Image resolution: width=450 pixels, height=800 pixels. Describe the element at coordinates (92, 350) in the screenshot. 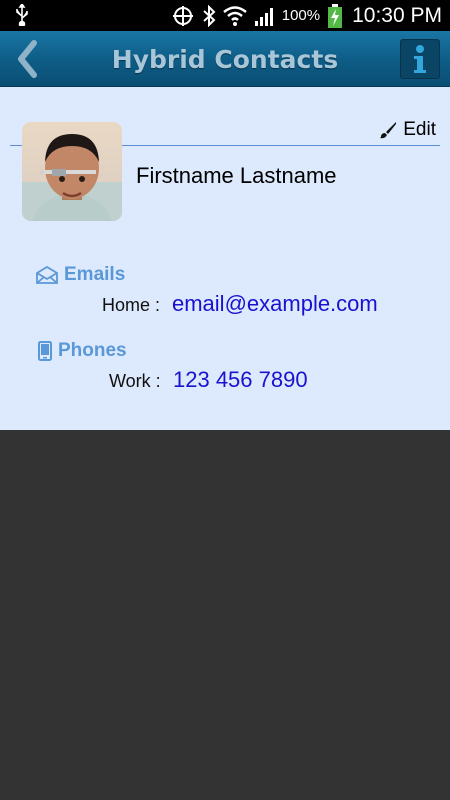

I see `phones-heading-label: Phones` at that location.